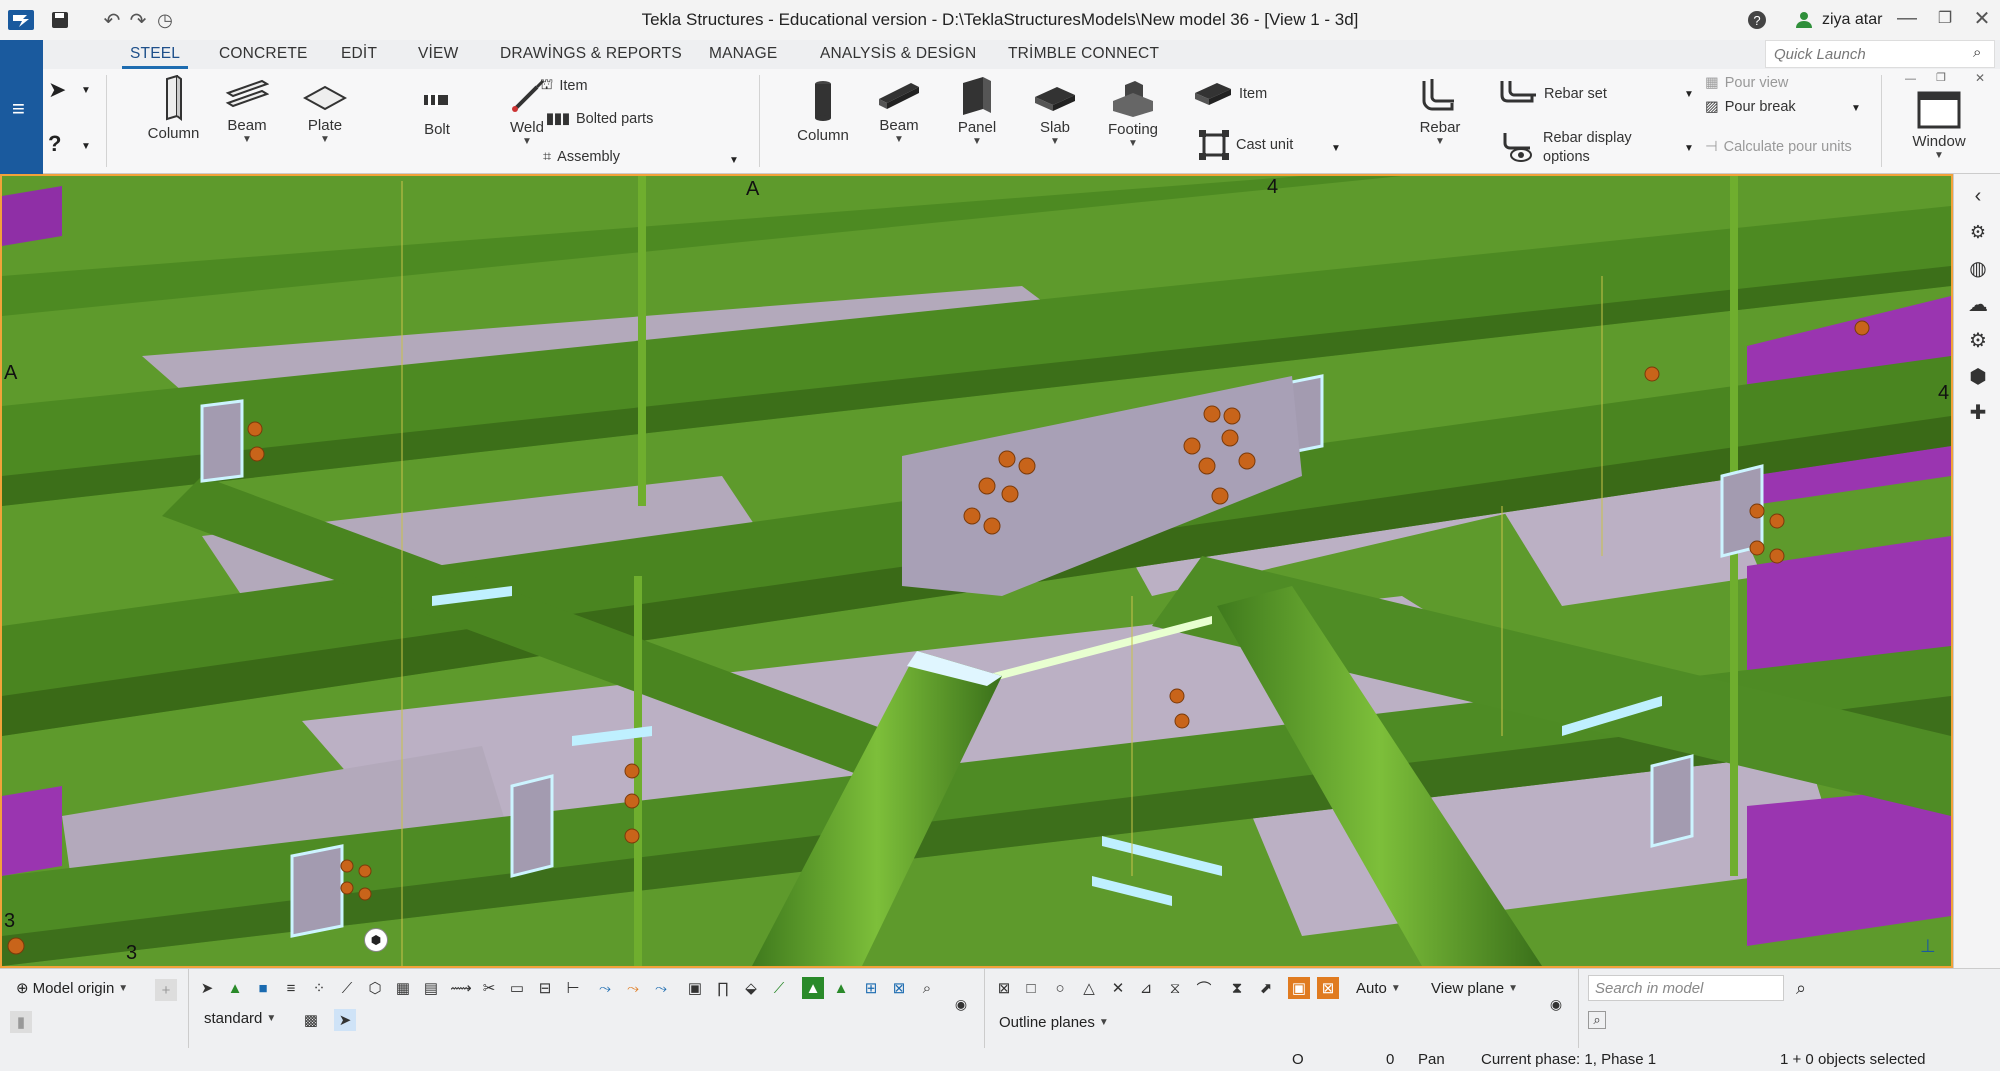 The width and height of the screenshot is (2000, 1071). I want to click on close-icon: ✕, so click(1982, 18).